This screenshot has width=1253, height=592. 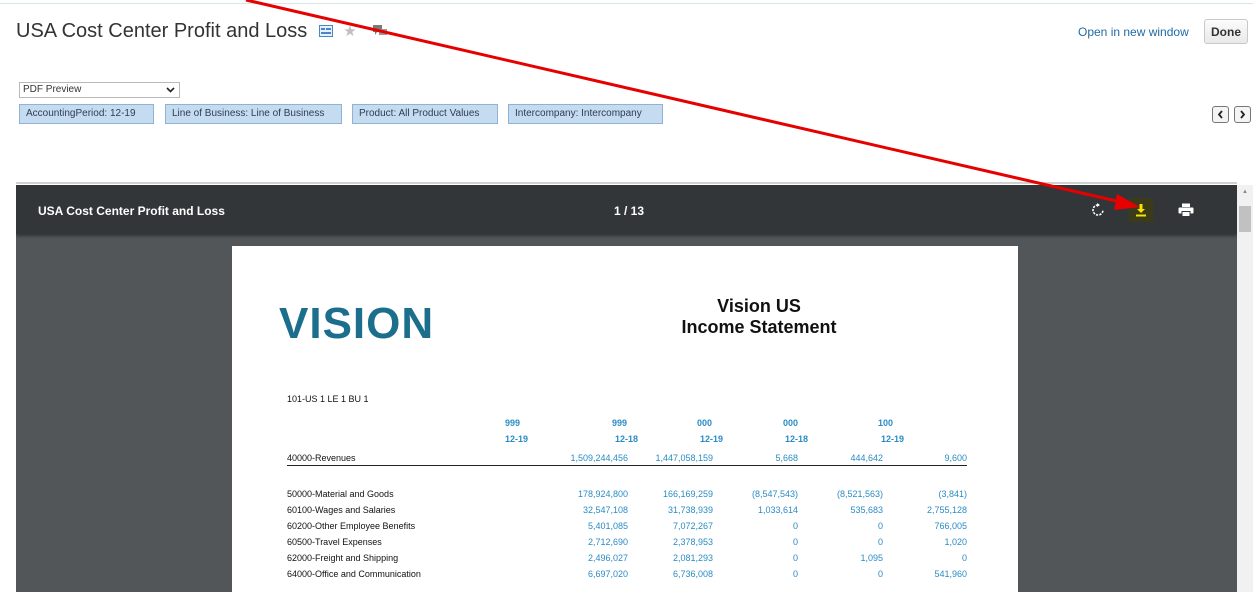 What do you see at coordinates (607, 558) in the screenshot?
I see `expense-cell: 2,496,027` at bounding box center [607, 558].